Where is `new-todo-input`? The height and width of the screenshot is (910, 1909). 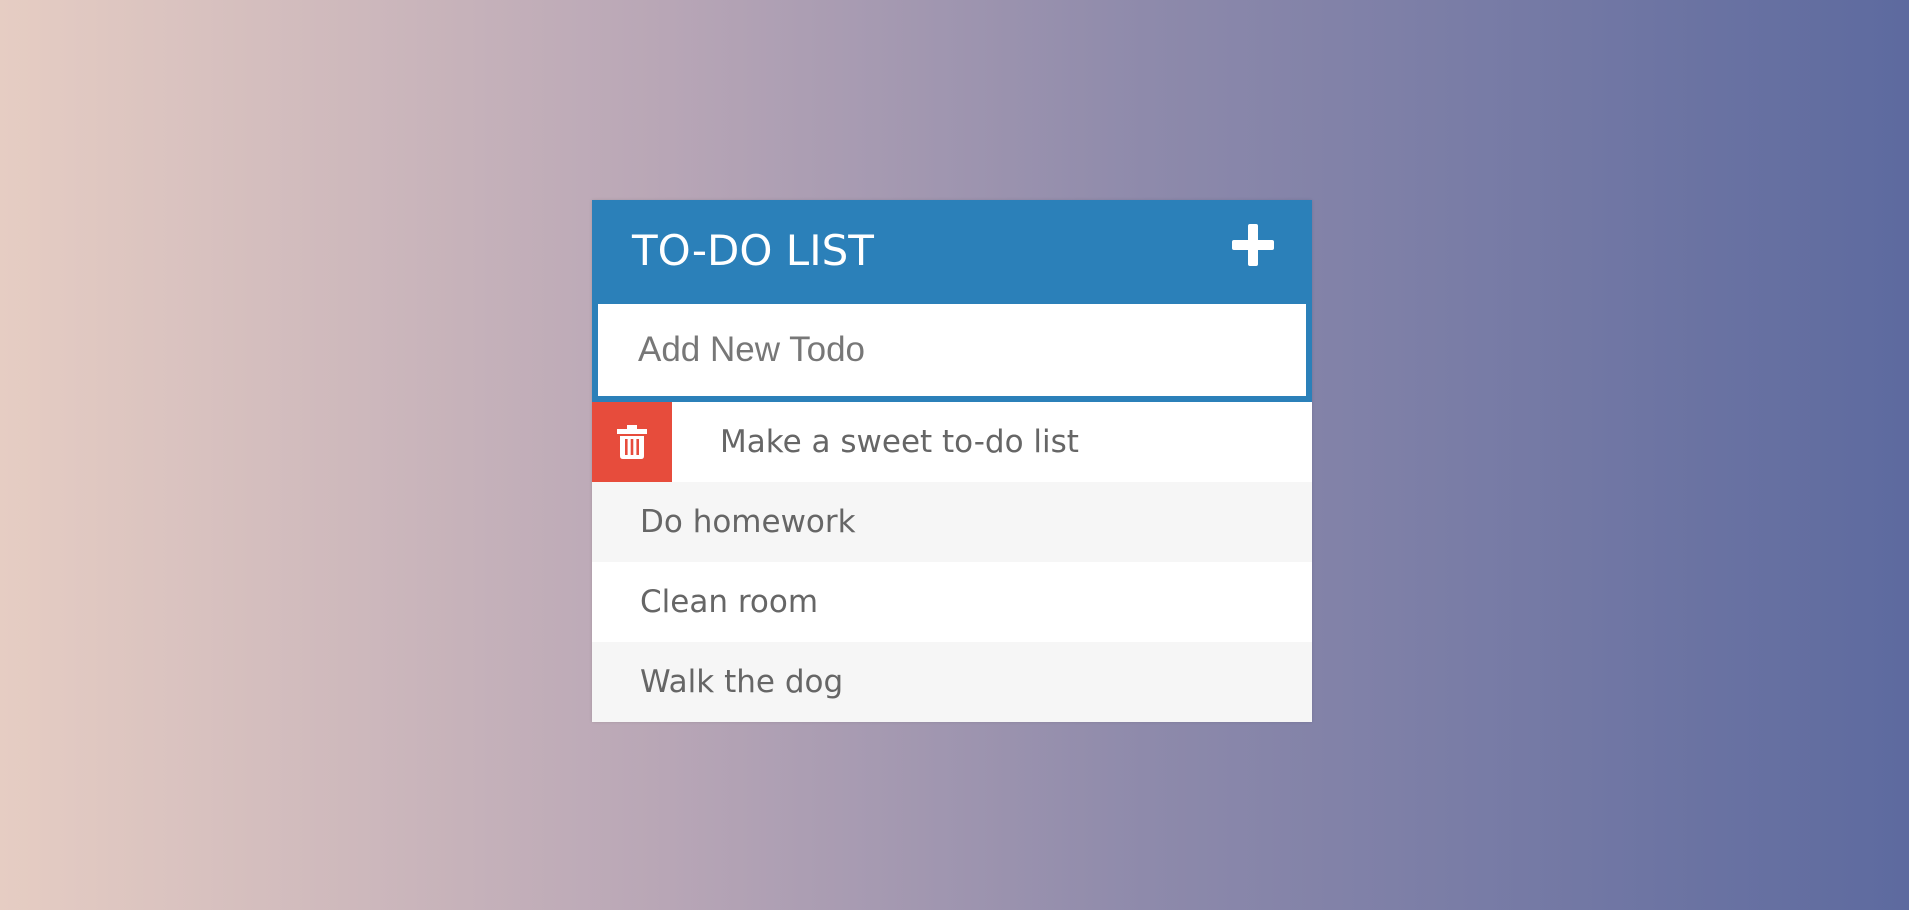
new-todo-input is located at coordinates (952, 350).